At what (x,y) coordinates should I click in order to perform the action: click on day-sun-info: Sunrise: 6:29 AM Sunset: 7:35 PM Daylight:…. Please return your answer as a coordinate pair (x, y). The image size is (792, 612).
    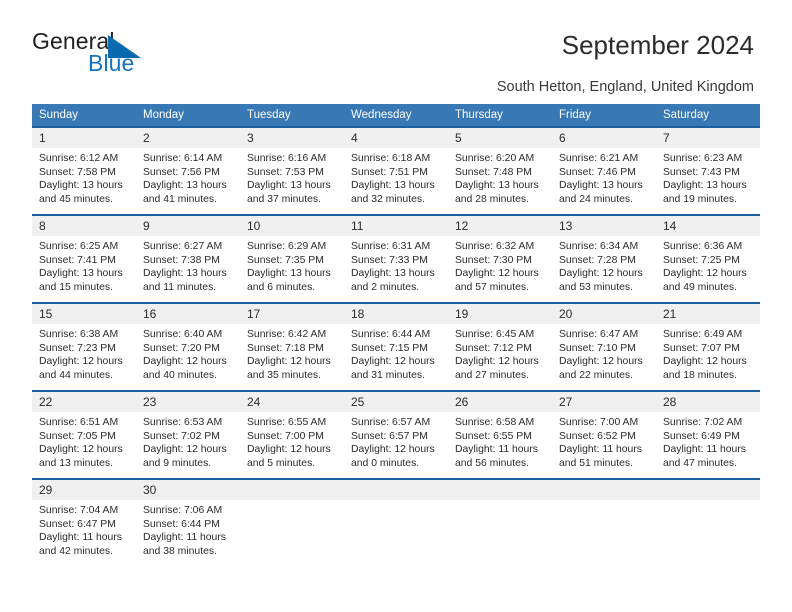
    Looking at the image, I should click on (292, 265).